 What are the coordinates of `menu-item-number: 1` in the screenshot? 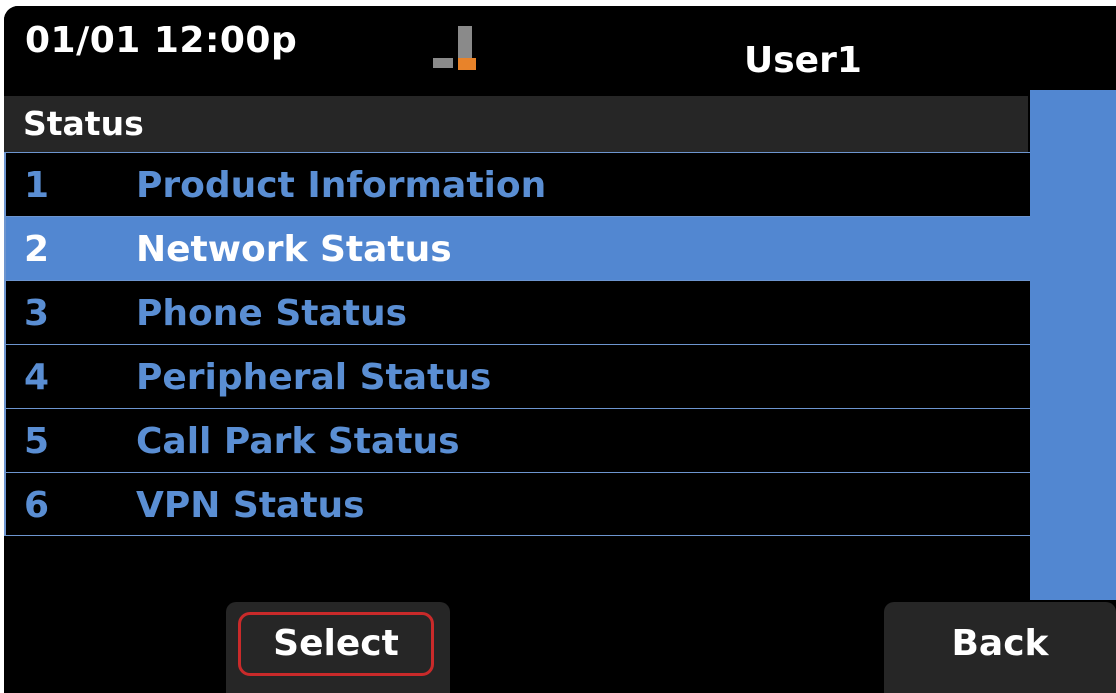 It's located at (37, 185).